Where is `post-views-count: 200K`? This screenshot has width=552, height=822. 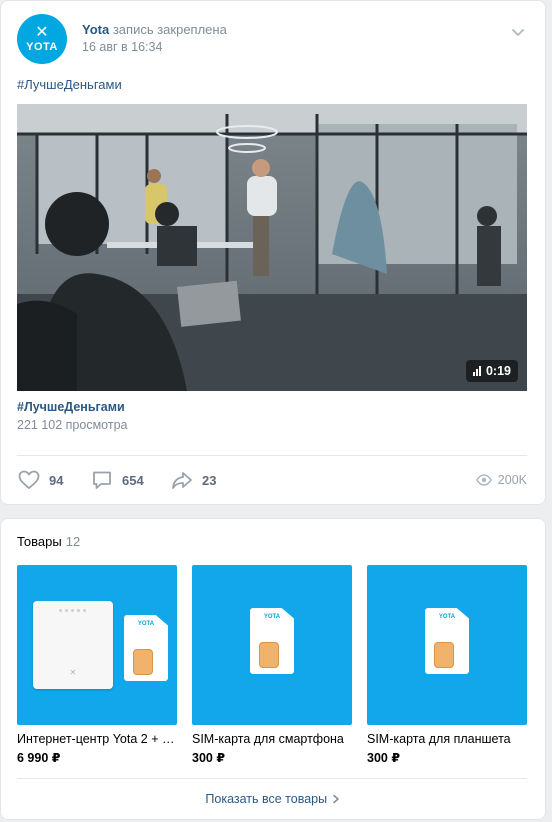
post-views-count: 200K is located at coordinates (512, 480).